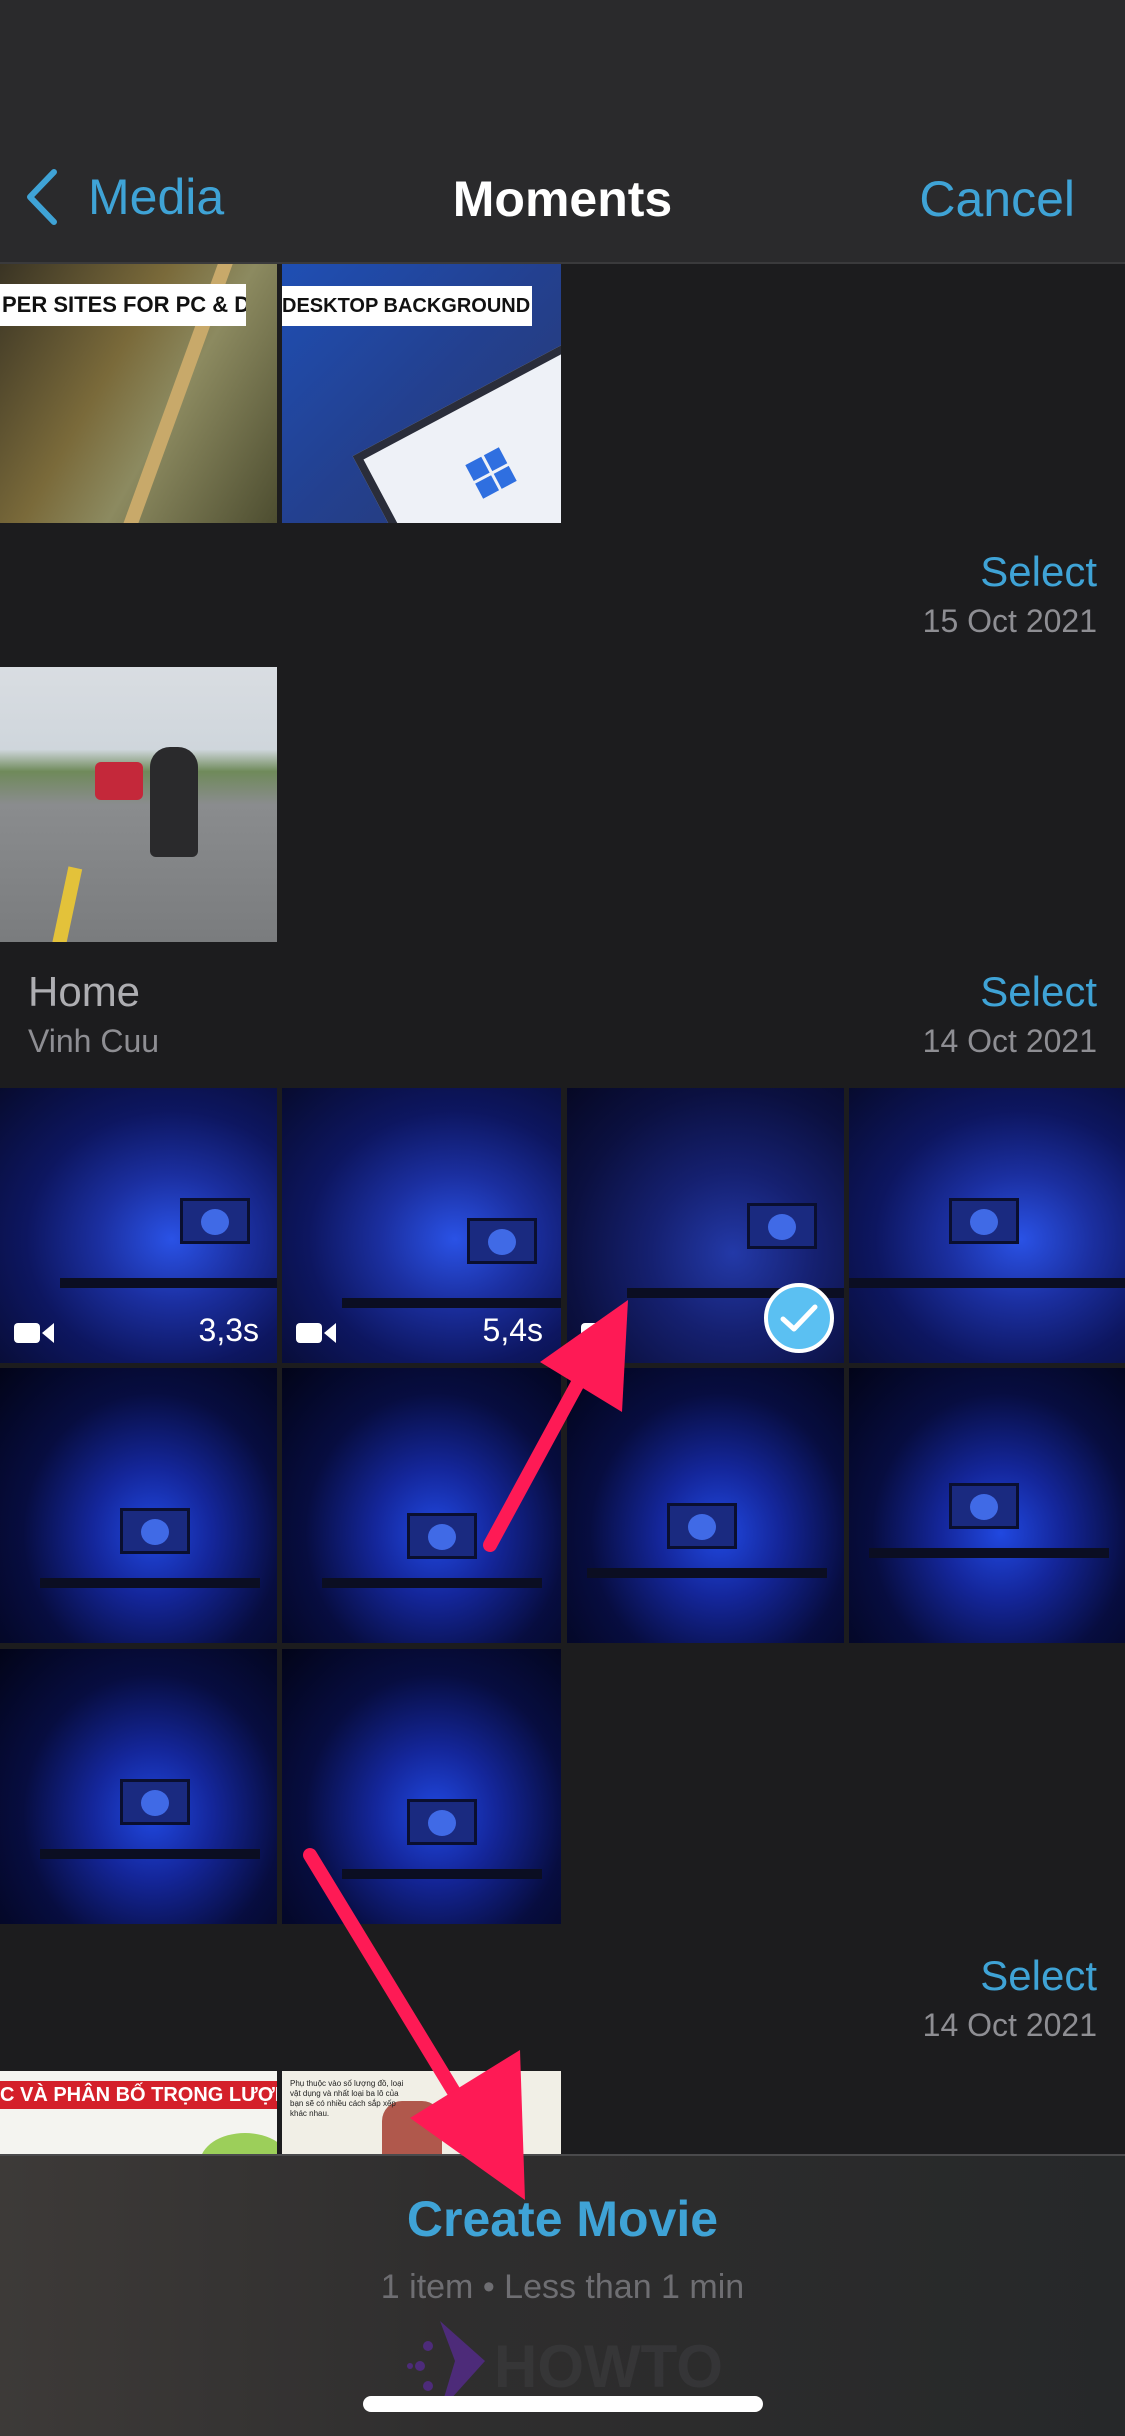 The image size is (1125, 2436). I want to click on back-label: Media, so click(156, 197).